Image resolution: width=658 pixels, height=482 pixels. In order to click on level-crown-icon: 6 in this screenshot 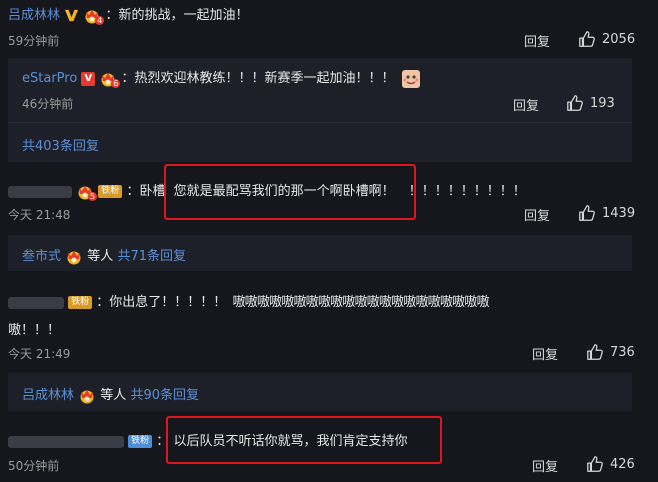, I will do `click(110, 79)`.